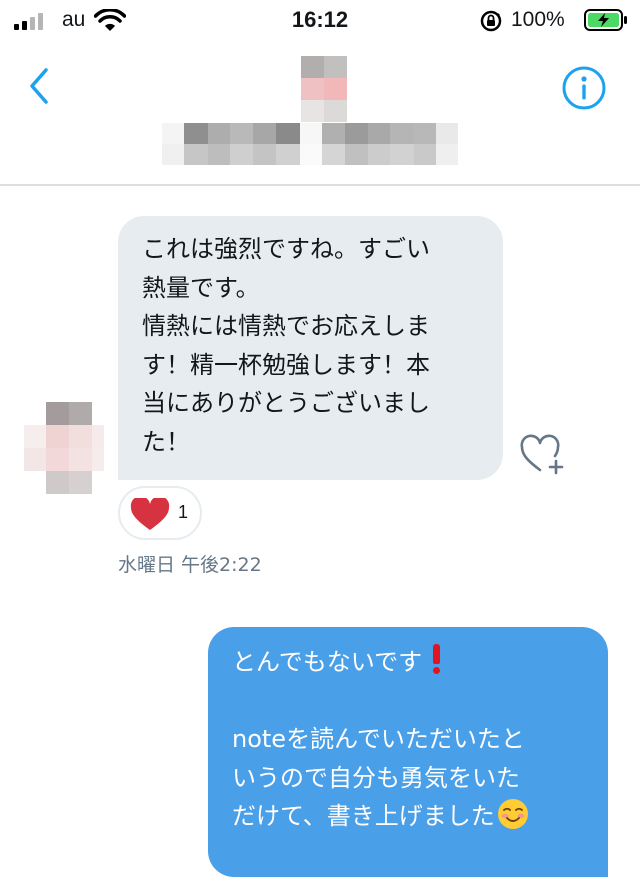  Describe the element at coordinates (363, 816) in the screenshot. I see `message-line: だけて、書き上げました` at that location.